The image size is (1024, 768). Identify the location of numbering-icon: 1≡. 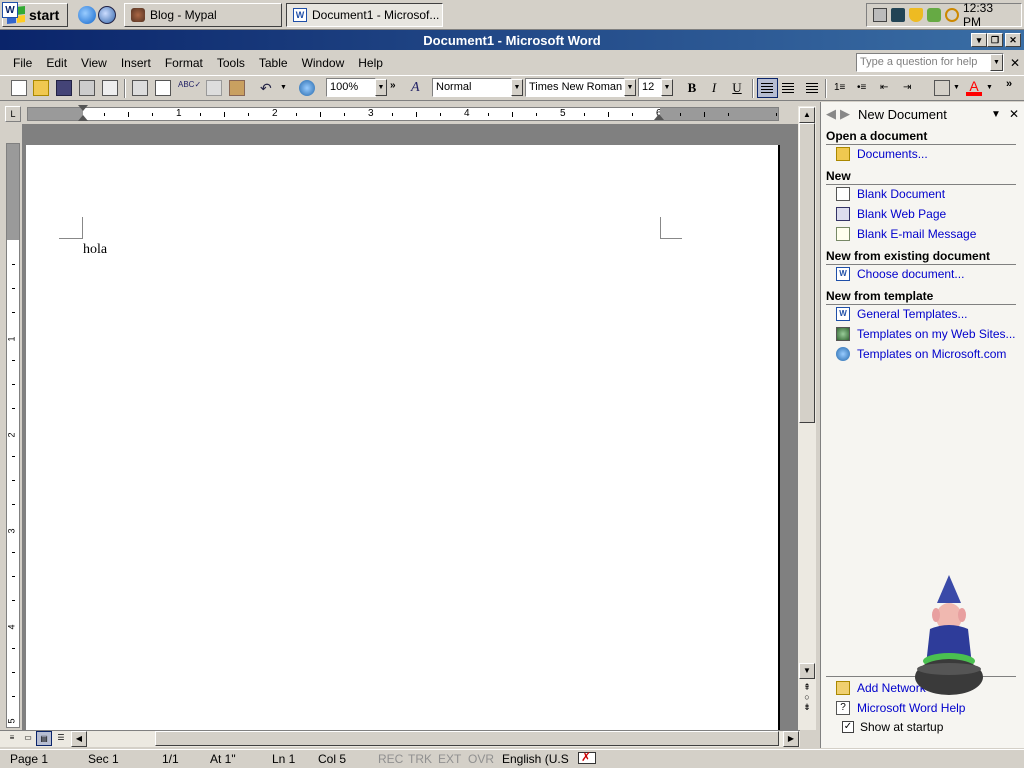
(842, 88).